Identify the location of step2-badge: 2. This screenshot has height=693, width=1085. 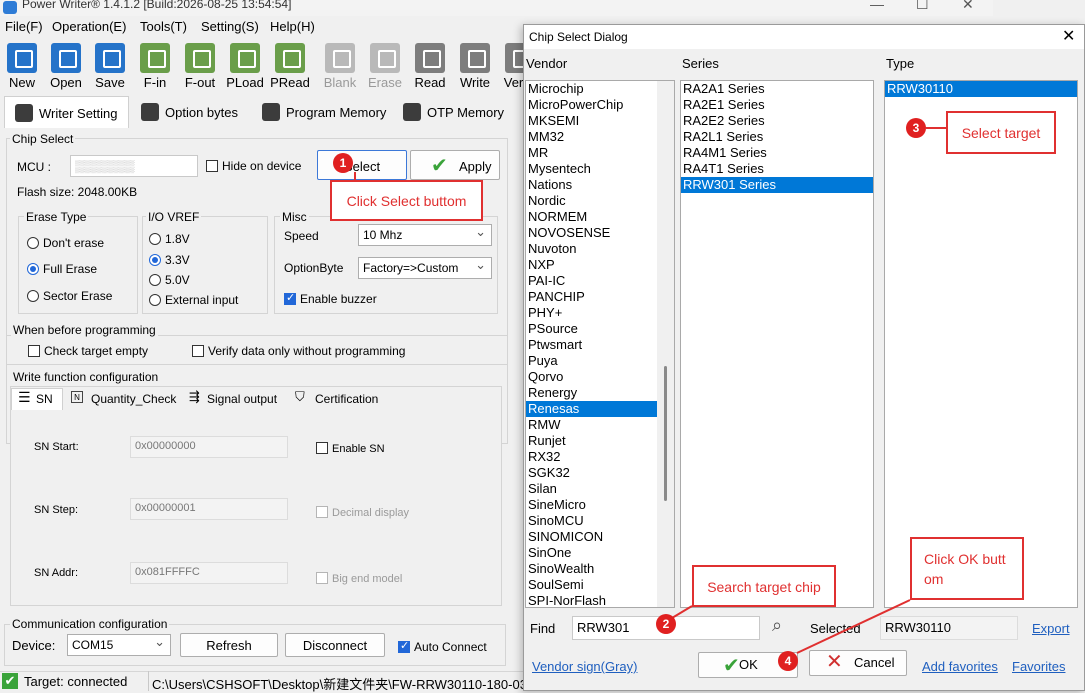
(666, 624).